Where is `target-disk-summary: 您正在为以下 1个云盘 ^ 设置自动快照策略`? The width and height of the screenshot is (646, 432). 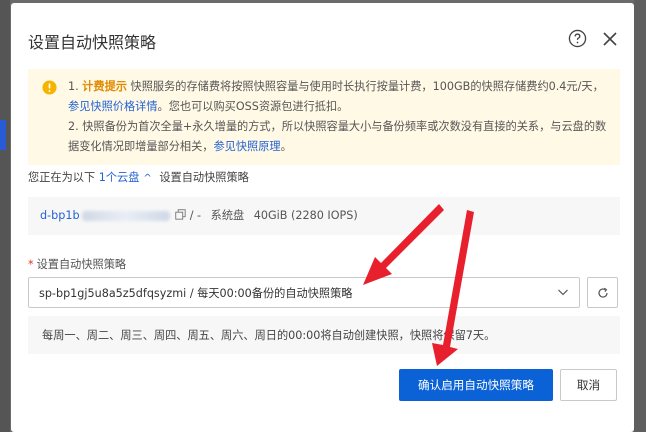
target-disk-summary: 您正在为以下 1个云盘 ^ 设置自动快照策略 is located at coordinates (138, 177).